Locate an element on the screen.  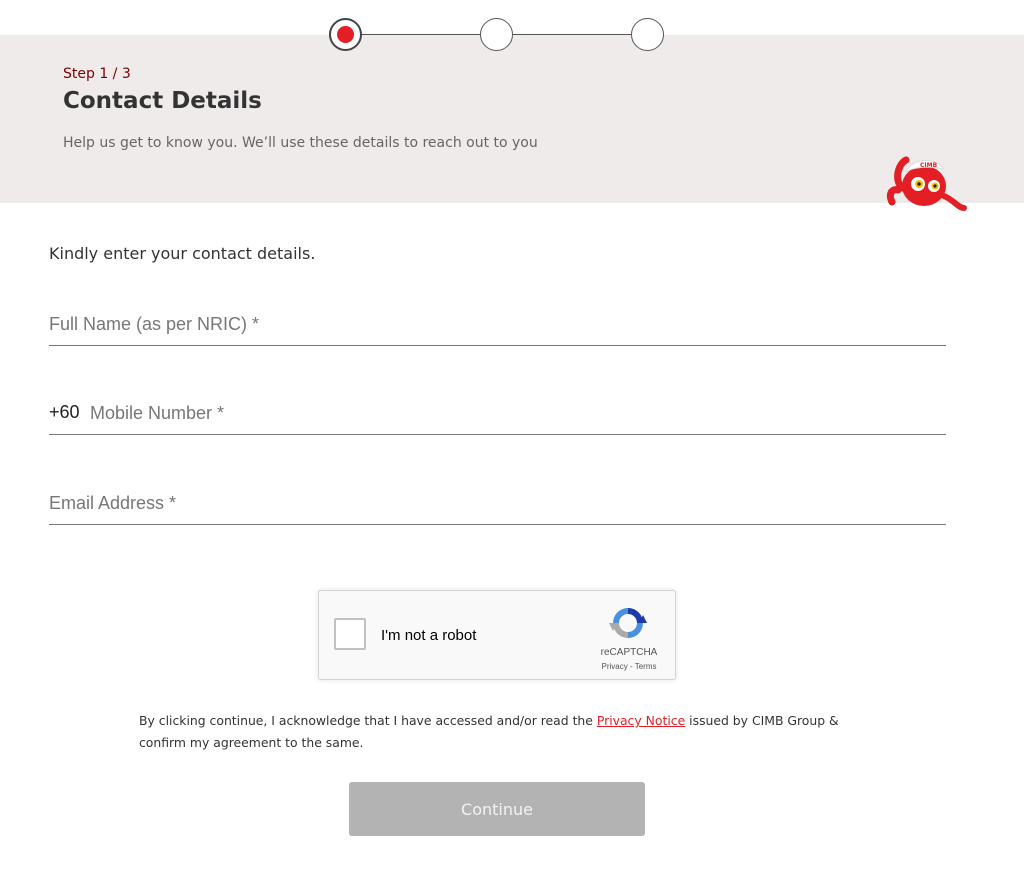
mobile-number-input is located at coordinates (518, 413).